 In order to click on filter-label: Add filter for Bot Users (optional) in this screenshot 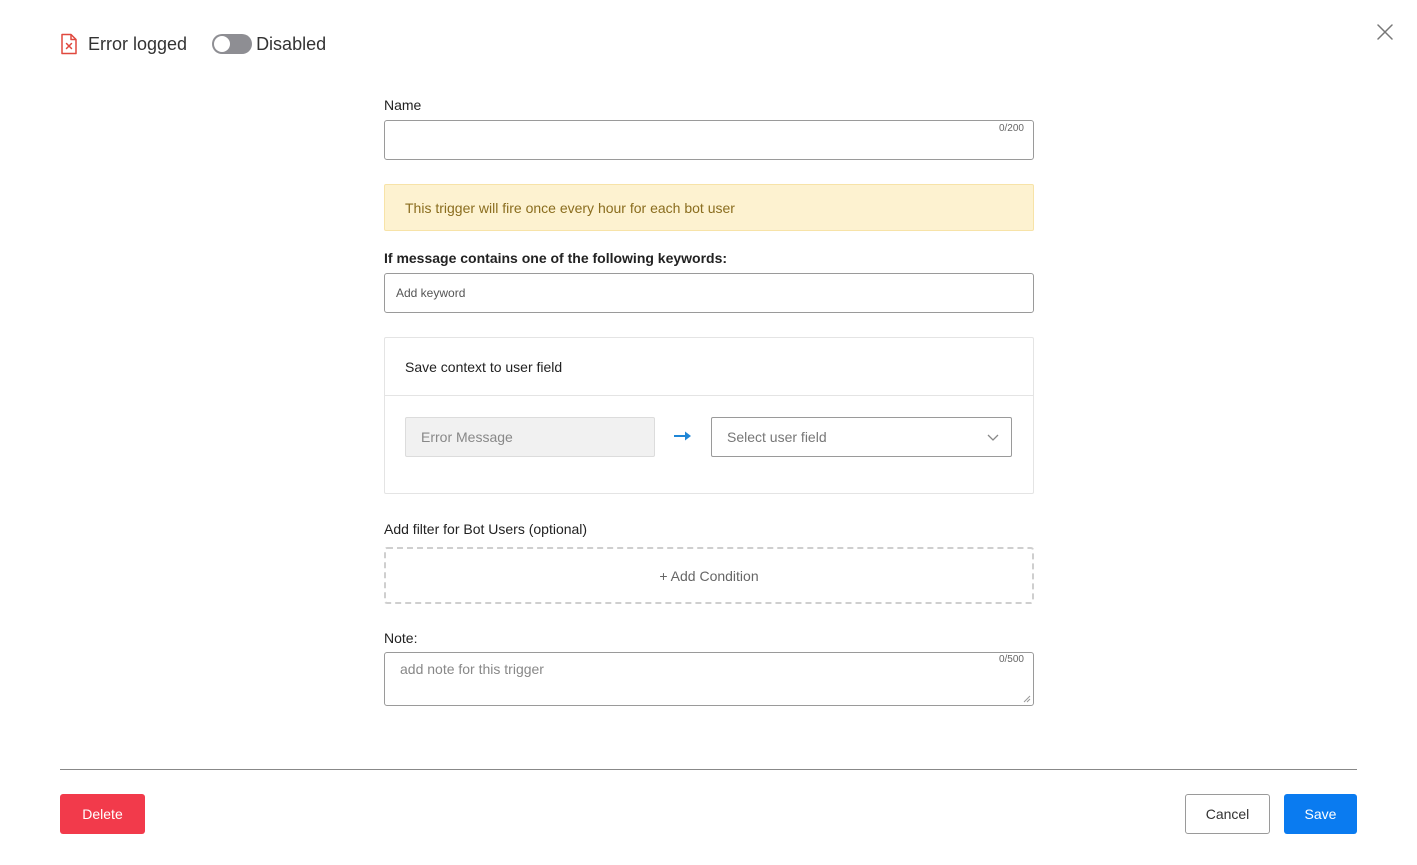, I will do `click(486, 529)`.